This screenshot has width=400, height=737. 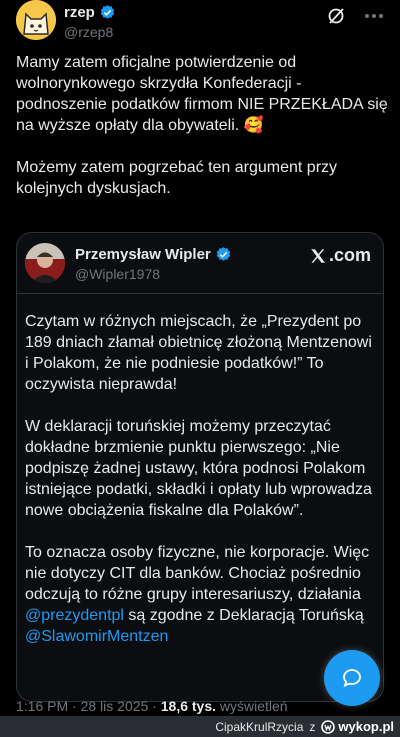 What do you see at coordinates (79, 12) in the screenshot?
I see `author-name: rzep` at bounding box center [79, 12].